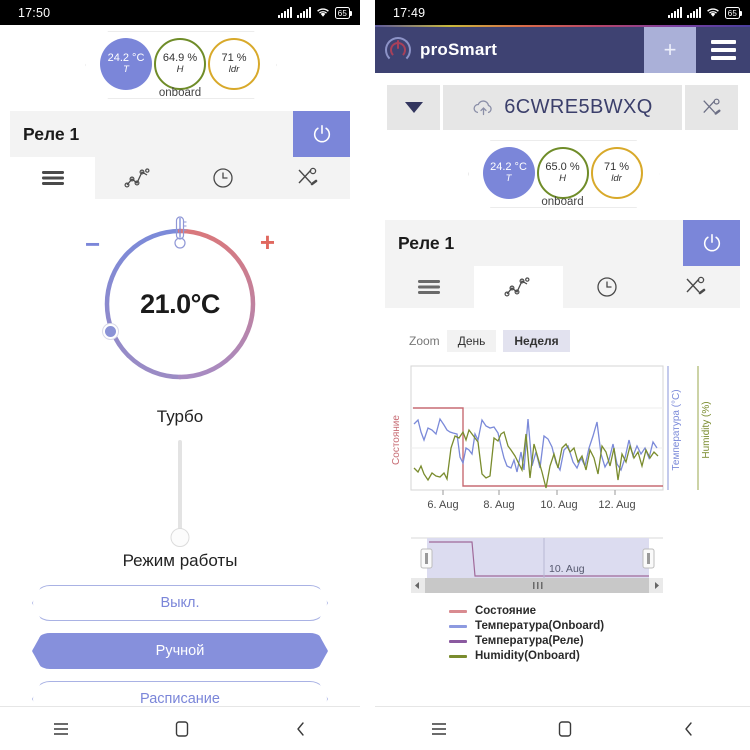  What do you see at coordinates (540, 626) in the screenshot?
I see `legend-label: Температура(Onboard)` at bounding box center [540, 626].